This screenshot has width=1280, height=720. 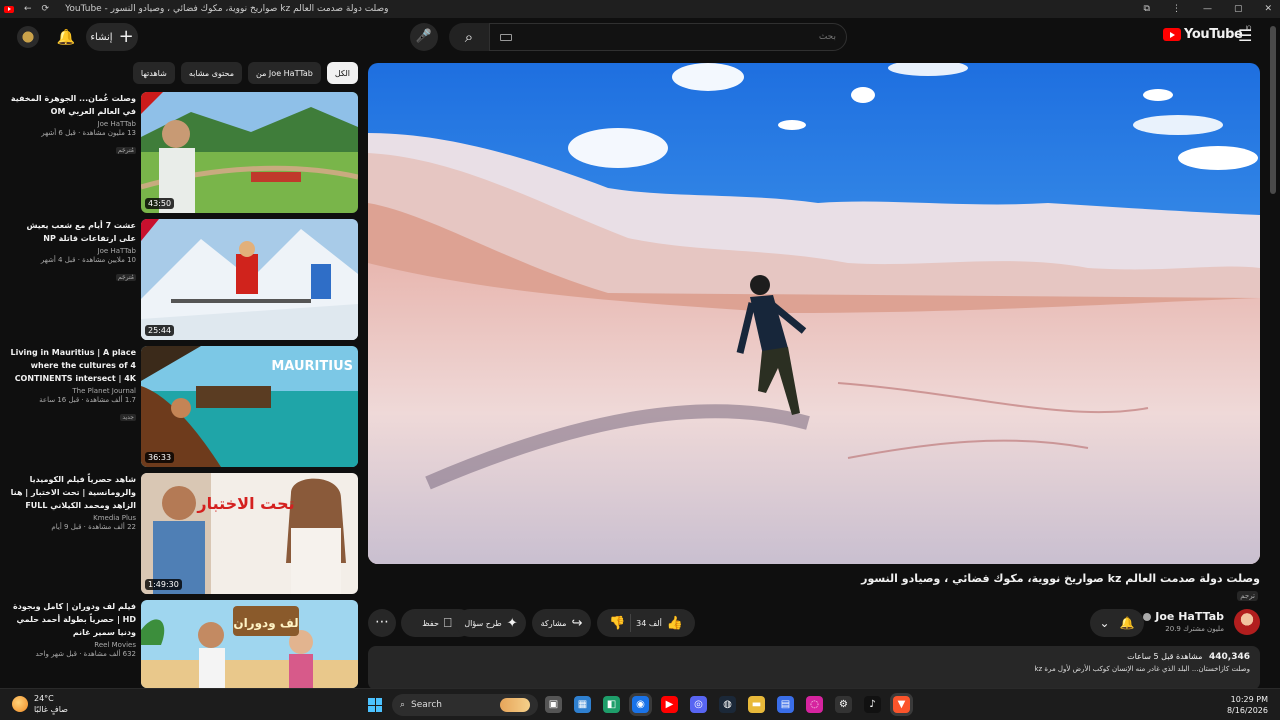 I want to click on brave-icon: ▼, so click(x=901, y=704).